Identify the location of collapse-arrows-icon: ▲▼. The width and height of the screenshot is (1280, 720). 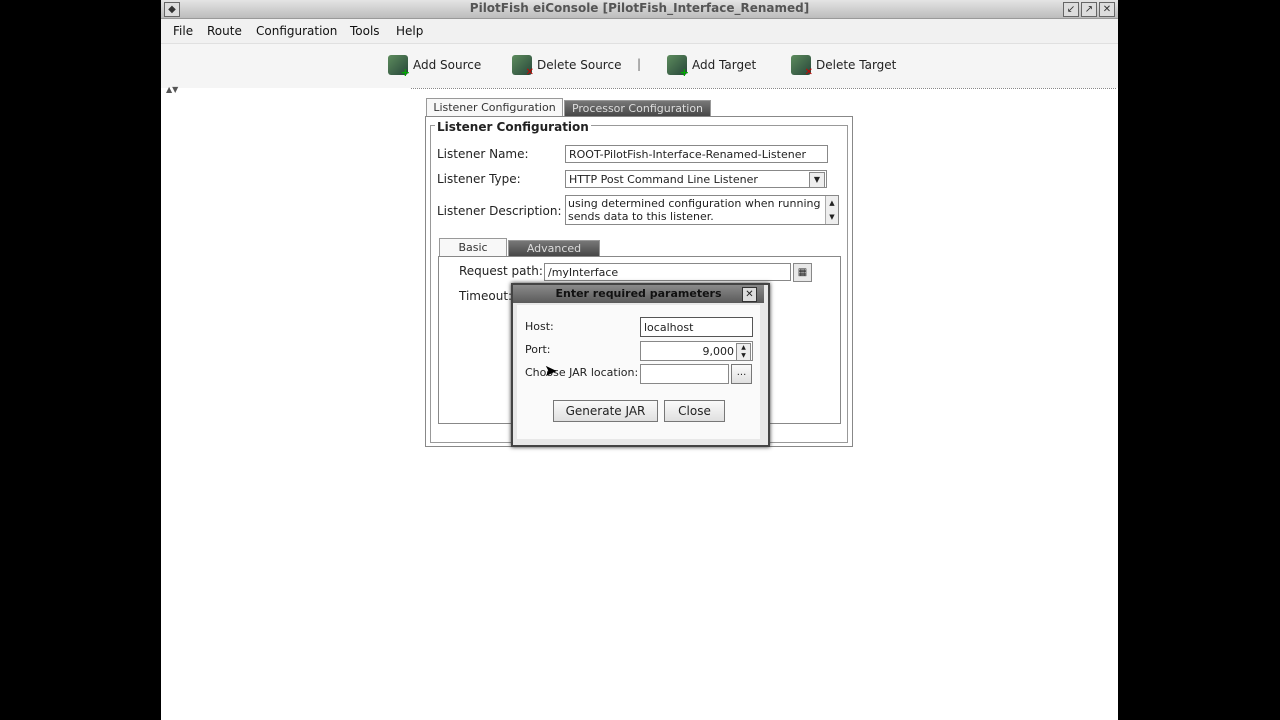
(172, 89).